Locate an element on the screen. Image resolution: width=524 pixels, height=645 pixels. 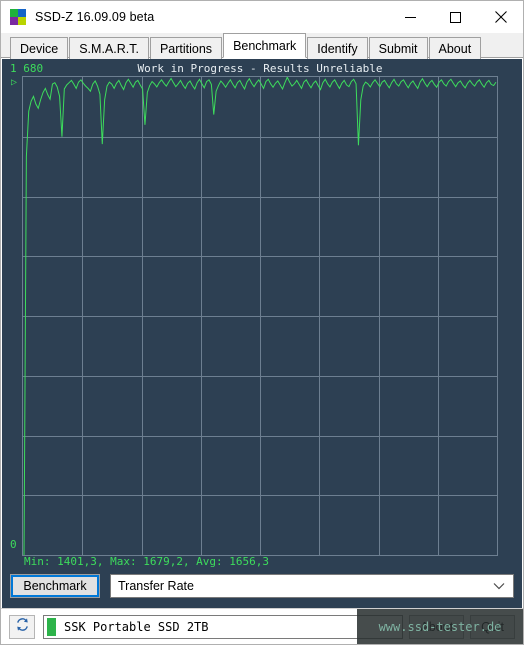
refresh-icon is located at coordinates (22, 627).